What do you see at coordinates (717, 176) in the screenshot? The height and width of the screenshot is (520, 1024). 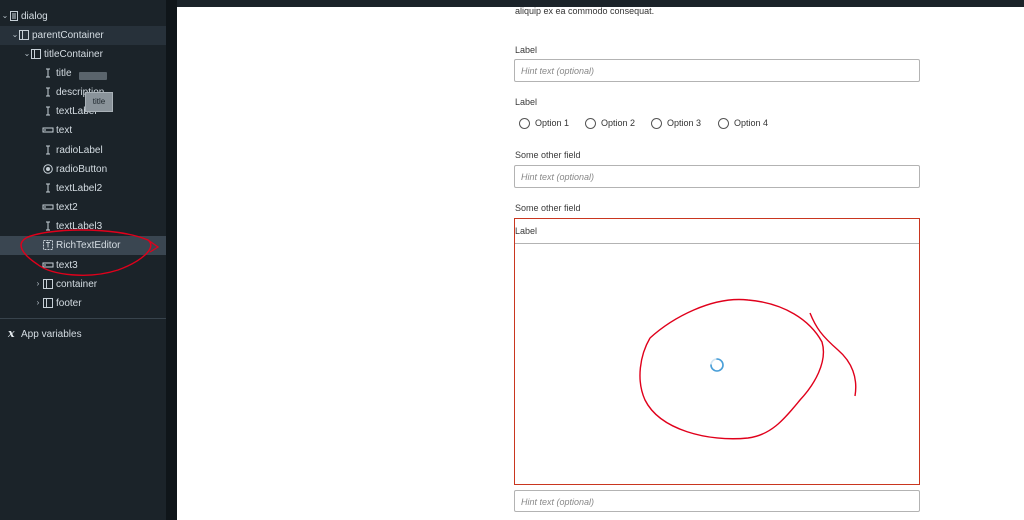 I see `text-input-2: Hint text (optional)` at bounding box center [717, 176].